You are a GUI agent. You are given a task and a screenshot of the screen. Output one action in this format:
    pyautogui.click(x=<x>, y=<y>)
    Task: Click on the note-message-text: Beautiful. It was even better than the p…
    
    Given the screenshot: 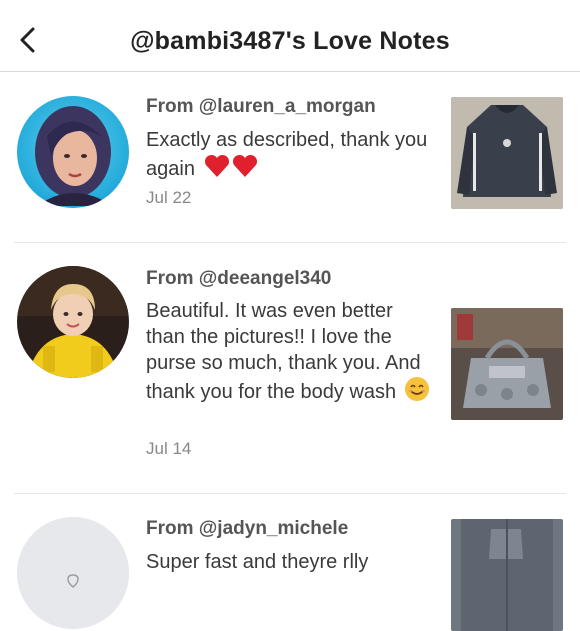 What is the action you would take?
    pyautogui.click(x=283, y=351)
    